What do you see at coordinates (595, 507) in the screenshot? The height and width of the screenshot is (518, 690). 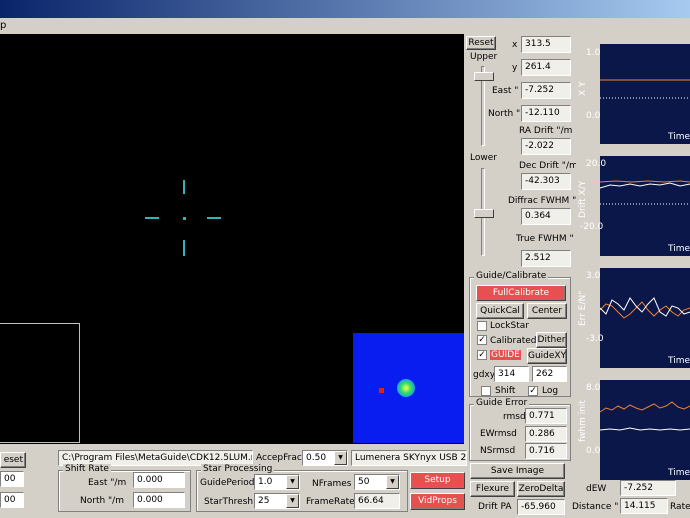 I see `distance-label: Distance "` at bounding box center [595, 507].